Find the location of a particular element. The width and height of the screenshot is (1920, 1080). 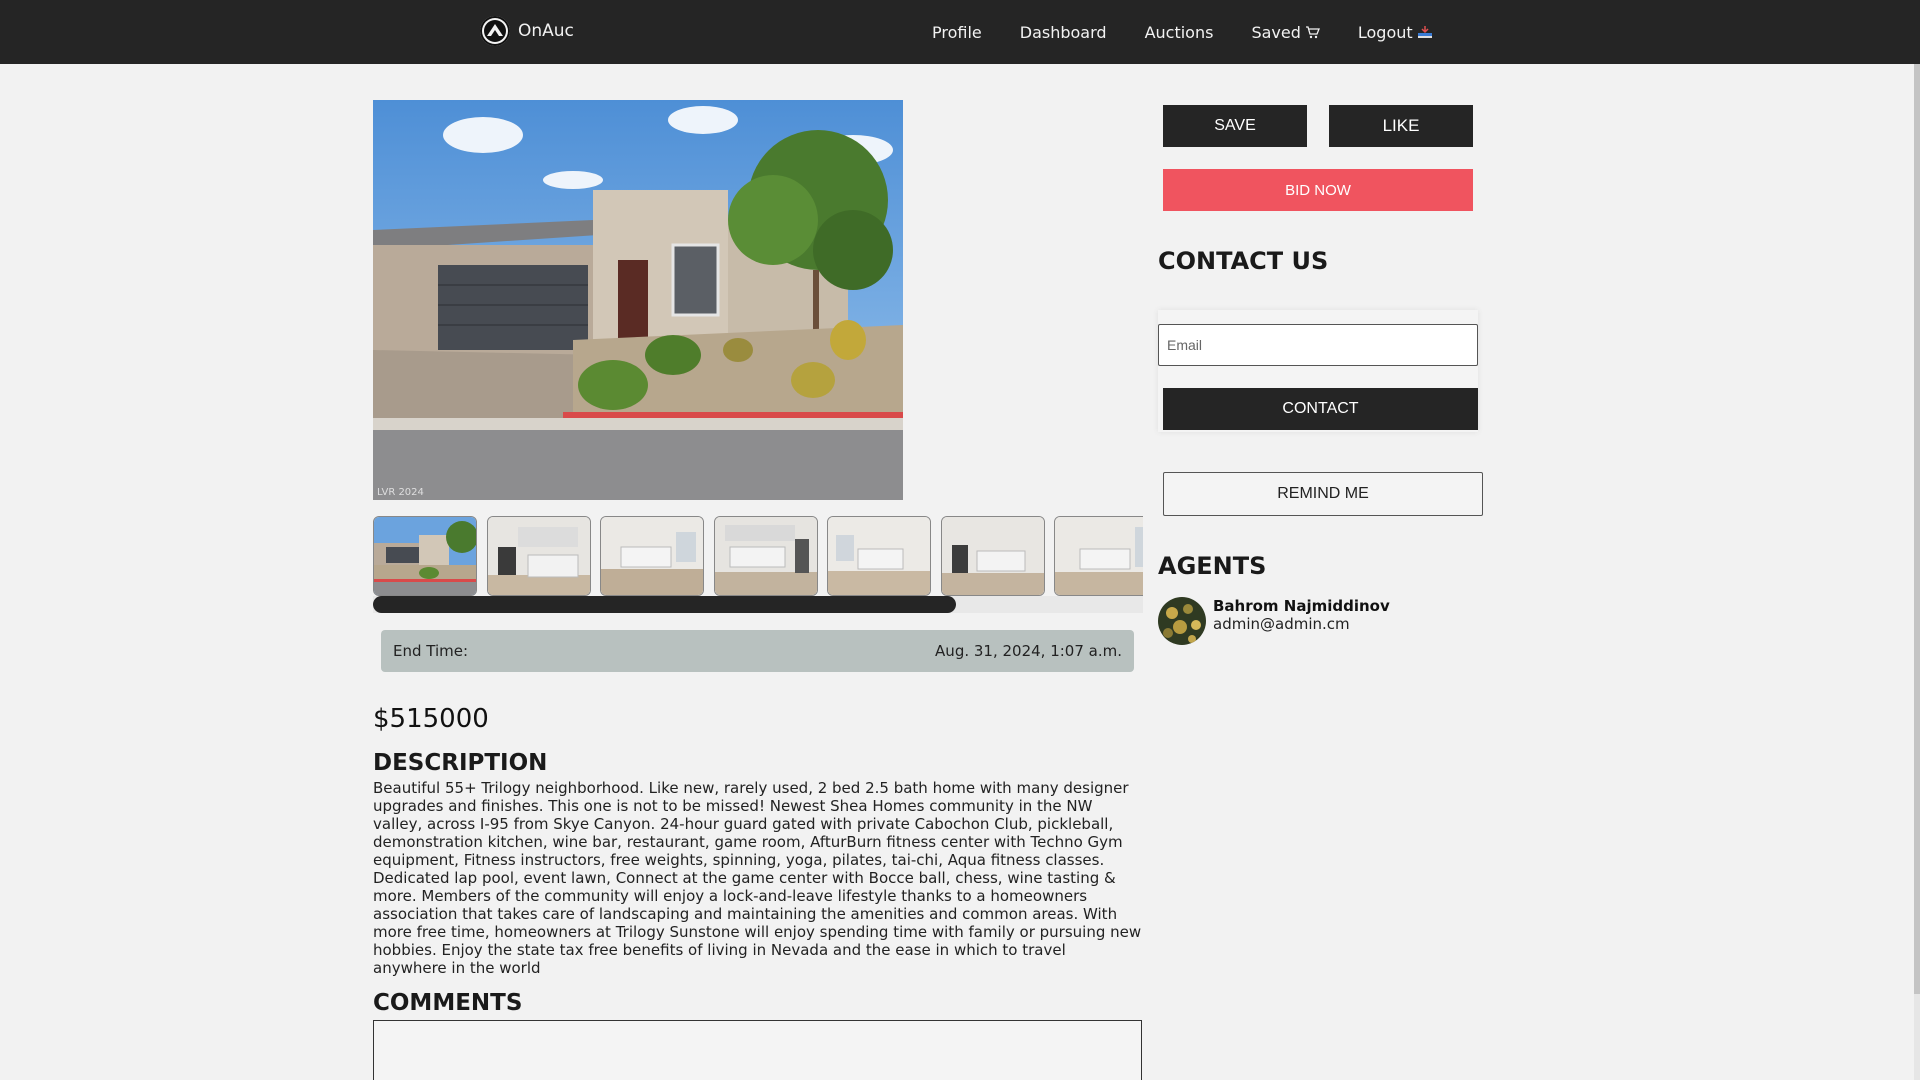

comments-heading: COMMENTS is located at coordinates (448, 1003).